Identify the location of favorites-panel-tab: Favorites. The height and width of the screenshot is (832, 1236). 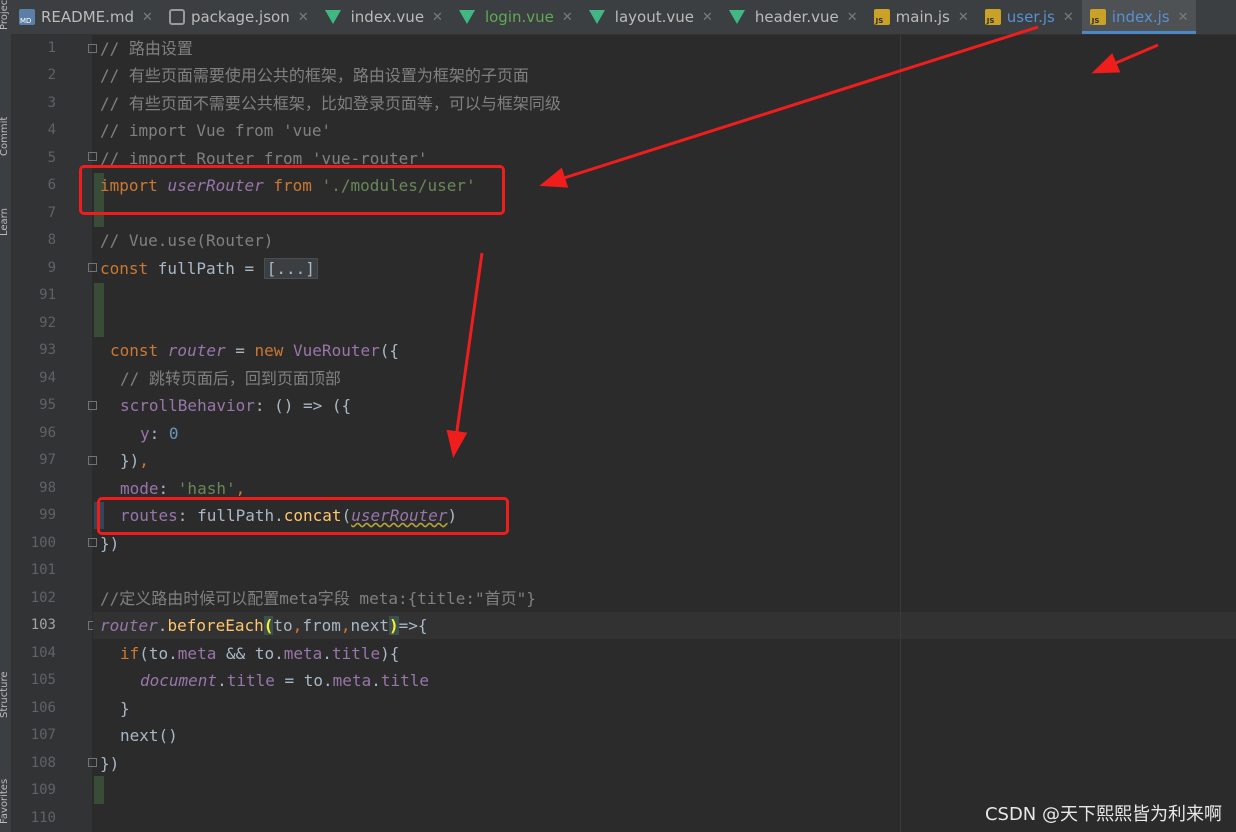
(5, 784).